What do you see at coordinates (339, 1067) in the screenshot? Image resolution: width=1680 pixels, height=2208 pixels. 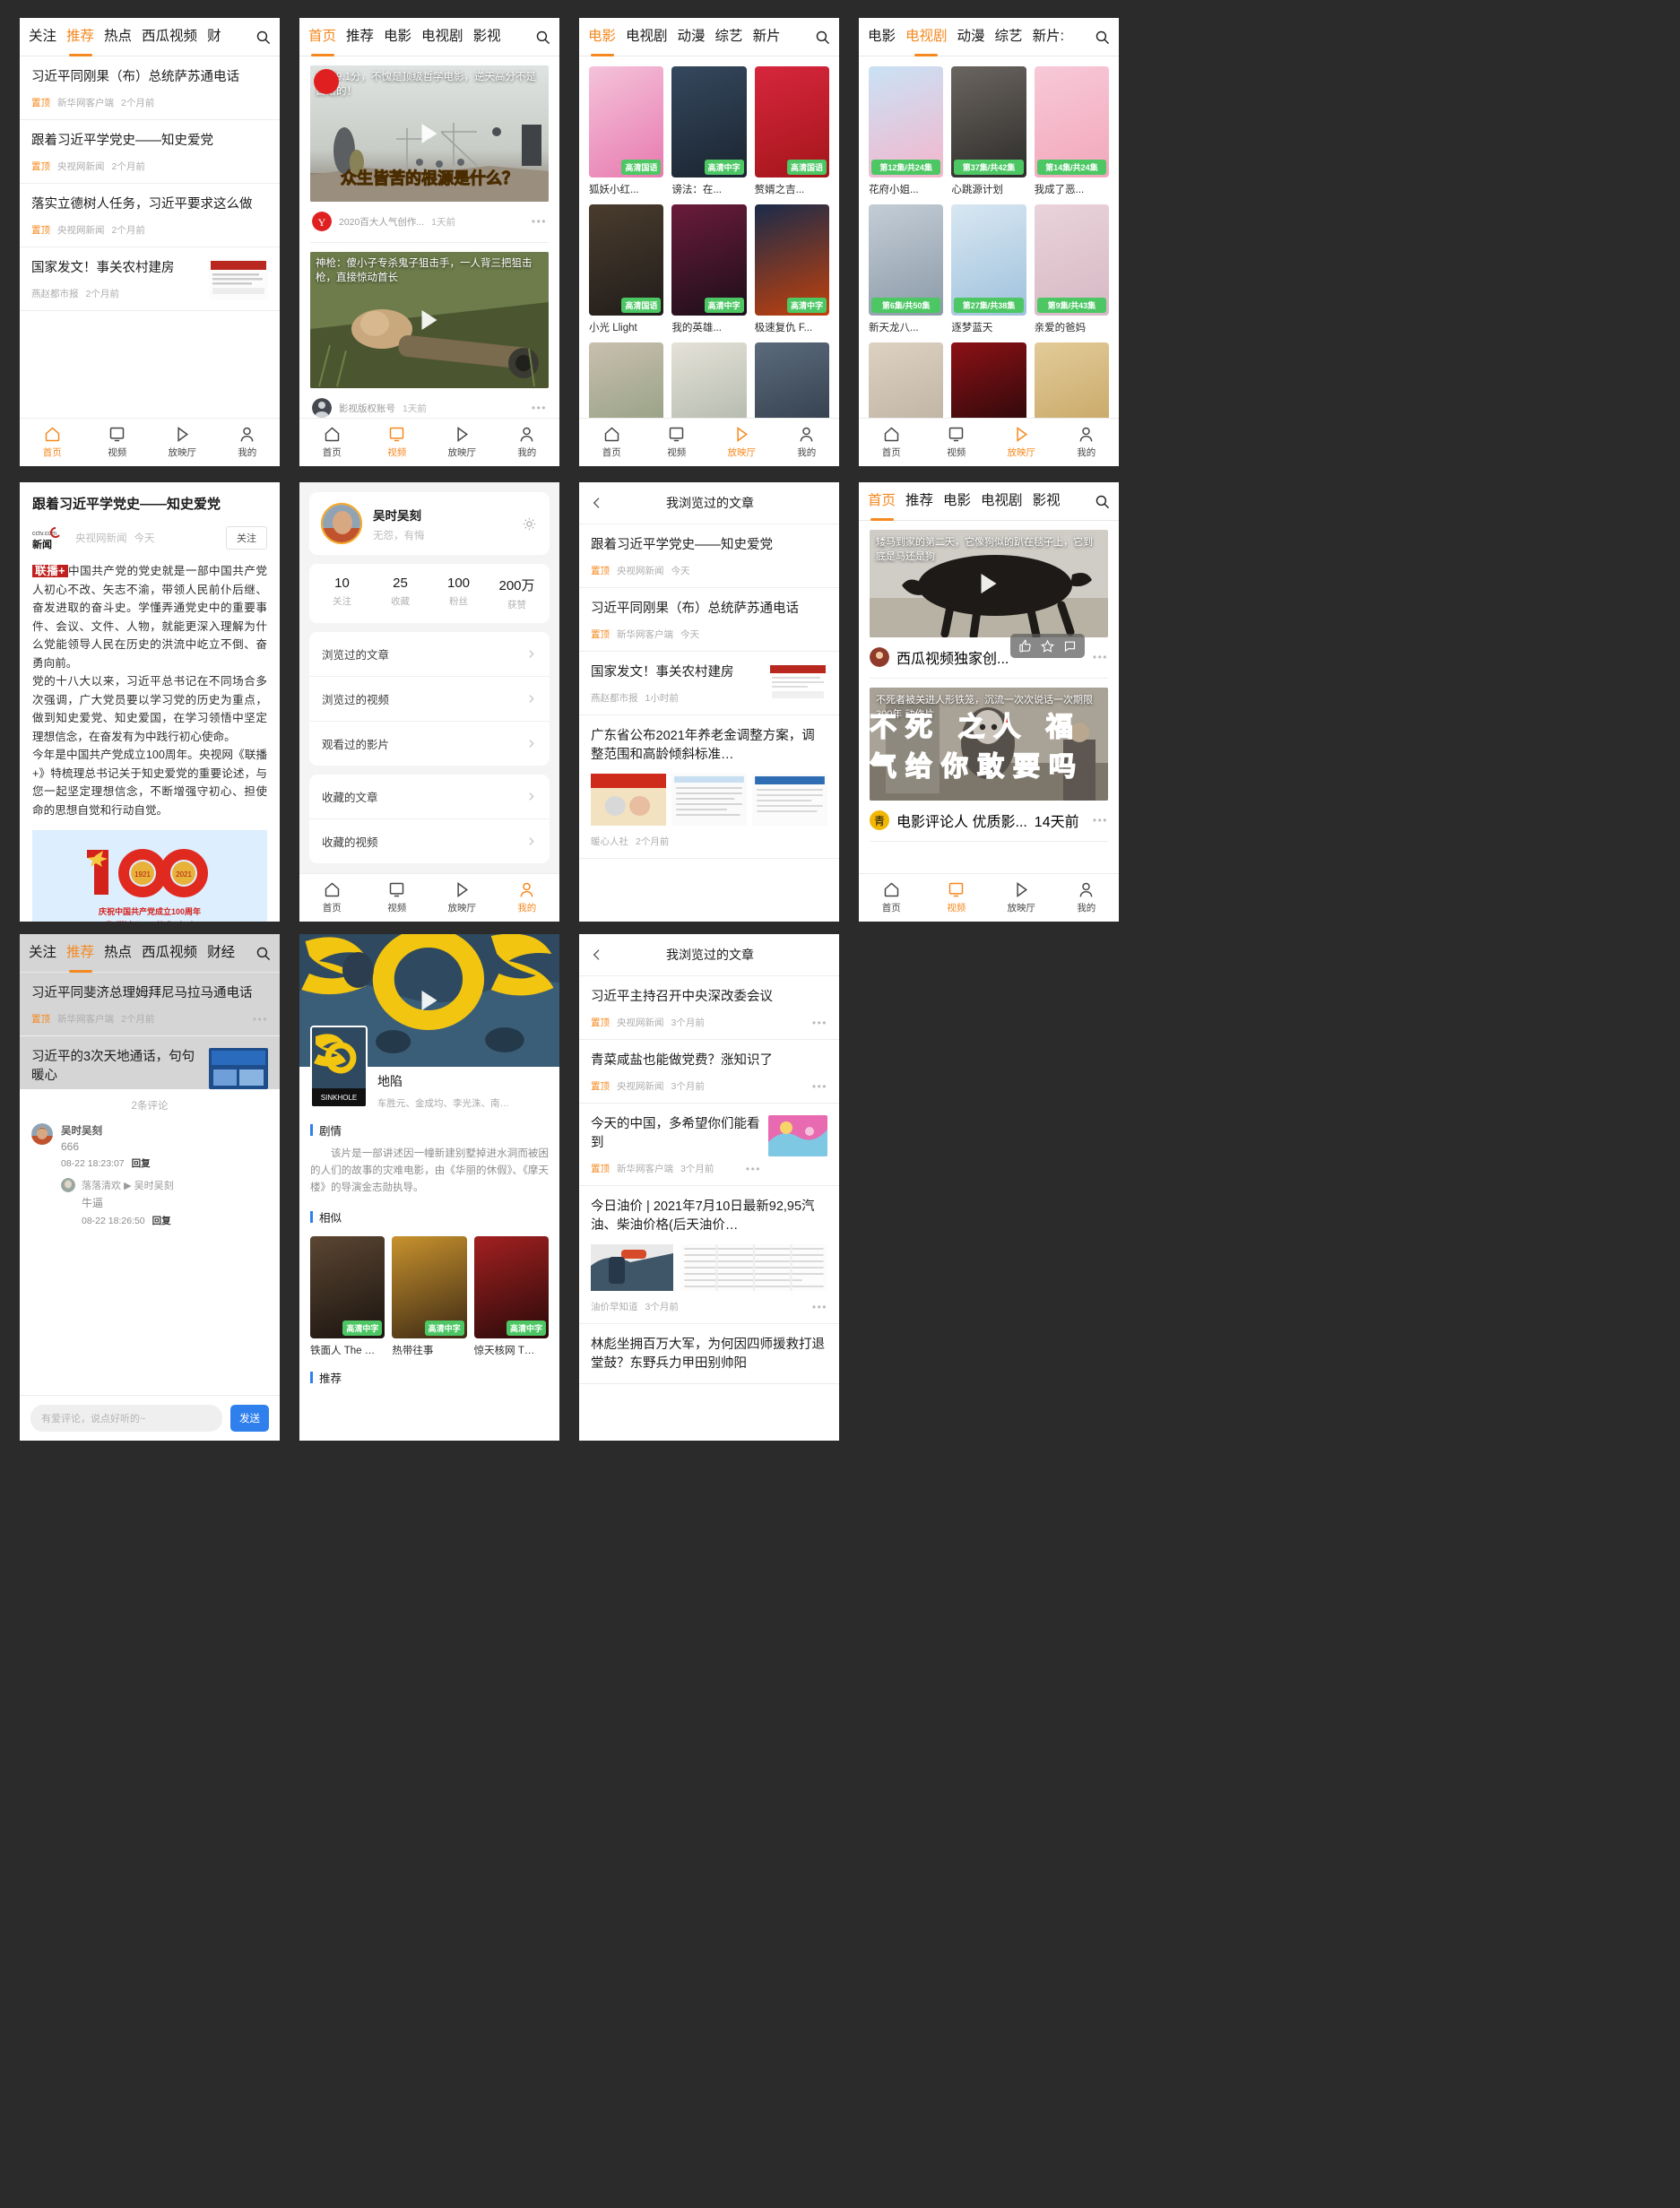 I see `movie-poster: SINKHOLE` at bounding box center [339, 1067].